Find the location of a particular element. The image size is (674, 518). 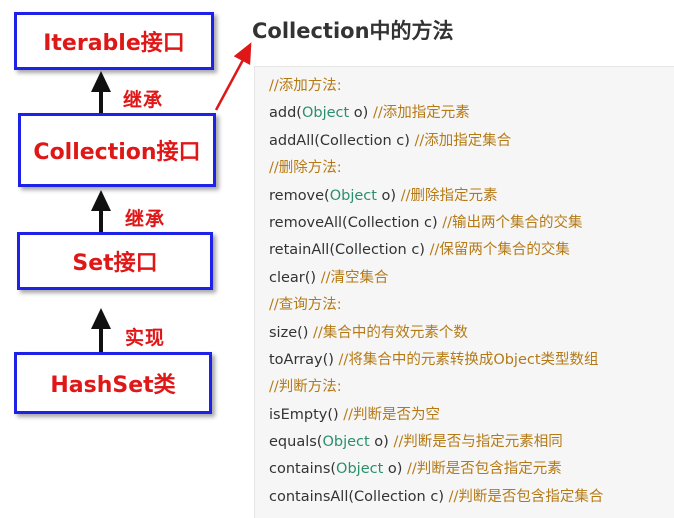

code-comment: //判断是否与指定元素相同 is located at coordinates (478, 442).